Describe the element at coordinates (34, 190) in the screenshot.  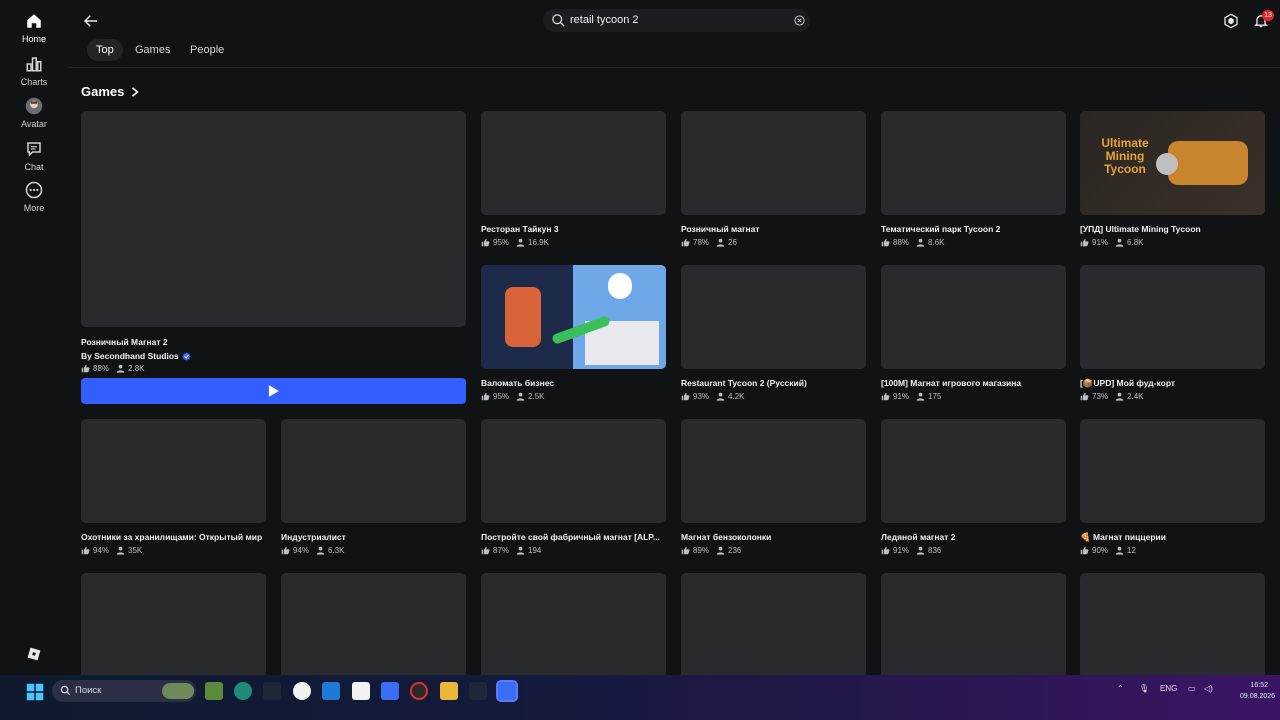
I see `more-icon` at that location.